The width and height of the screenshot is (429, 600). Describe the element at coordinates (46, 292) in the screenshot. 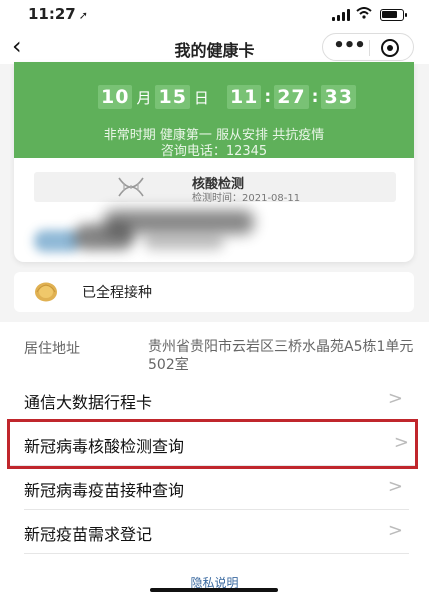

I see `vaccine-badge-icon` at that location.